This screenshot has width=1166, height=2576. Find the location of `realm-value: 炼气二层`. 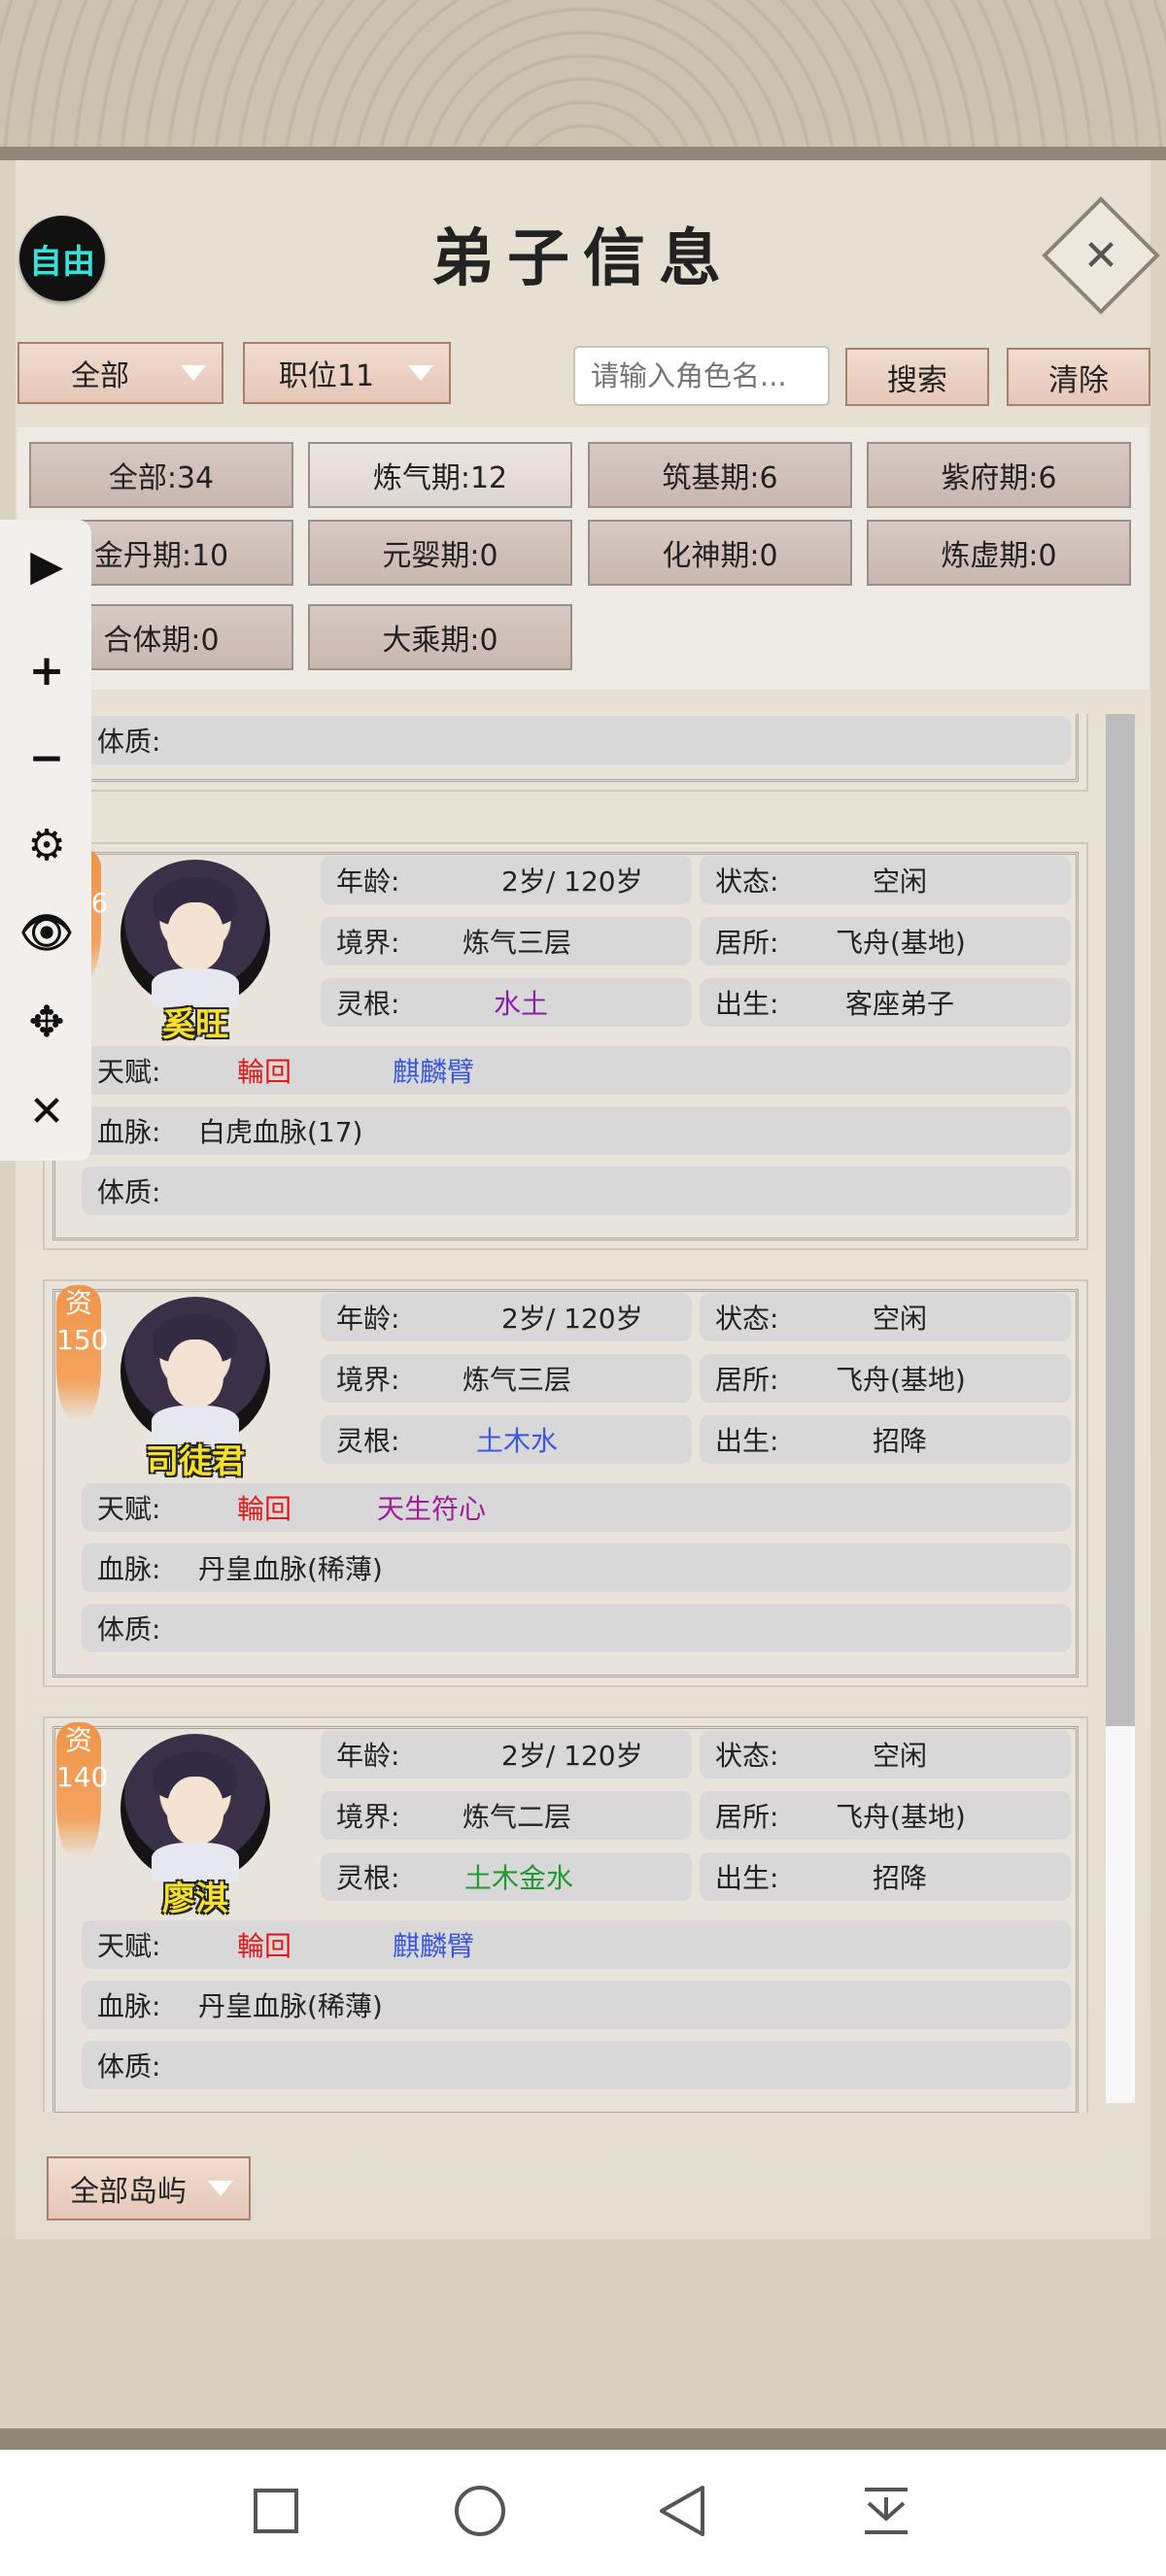

realm-value: 炼气二层 is located at coordinates (517, 1817).